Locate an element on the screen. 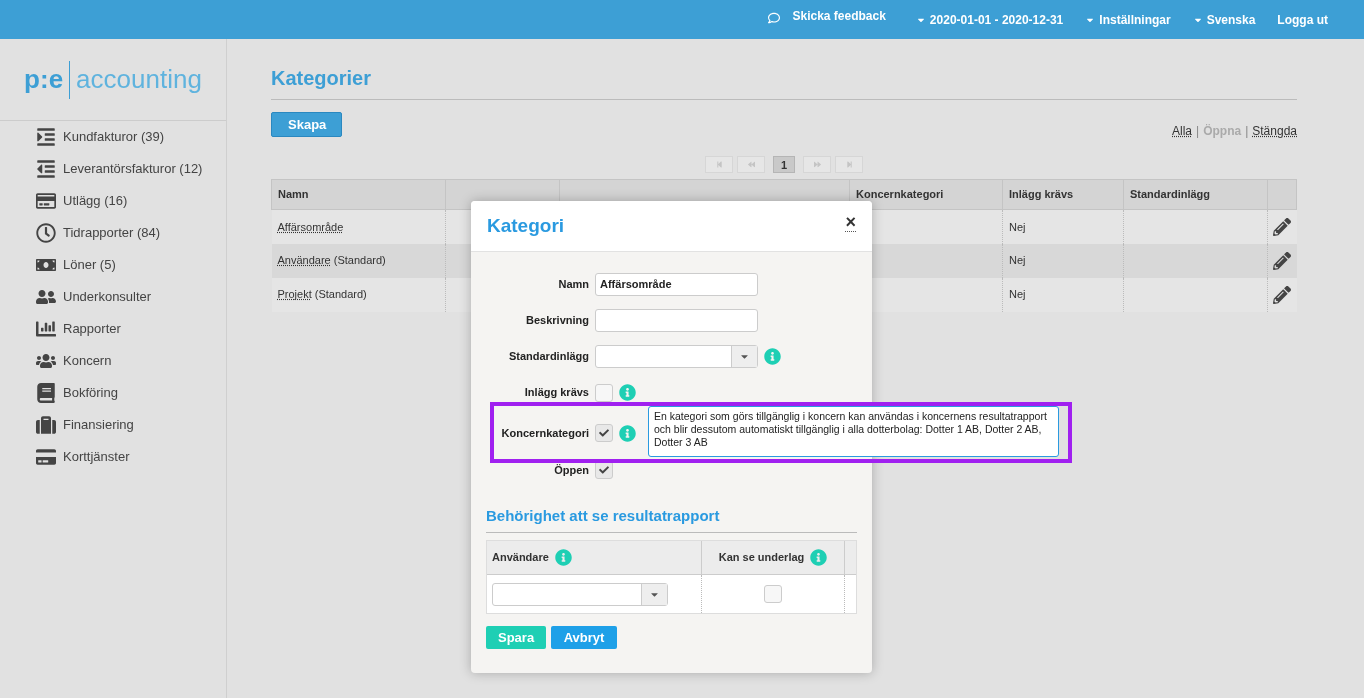 The width and height of the screenshot is (1364, 698). group-icon is located at coordinates (45, 361).